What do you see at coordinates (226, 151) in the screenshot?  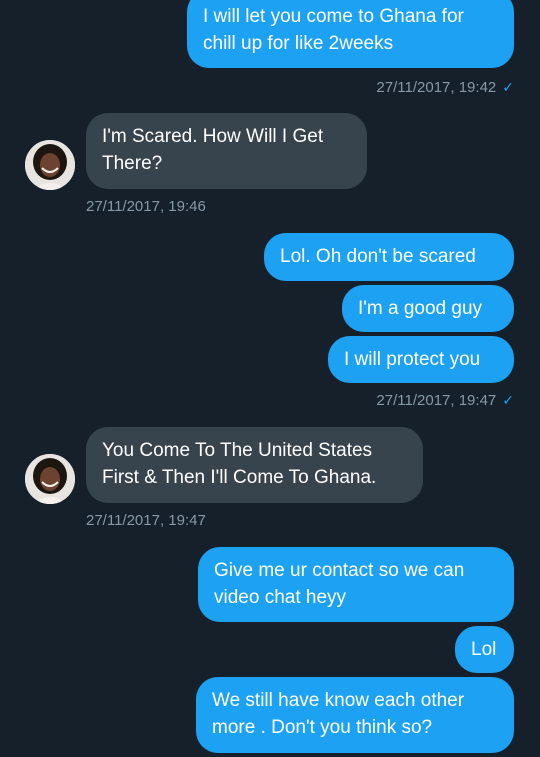 I see `message-bubble-incoming: I'm Scared. How Will I Get There?` at bounding box center [226, 151].